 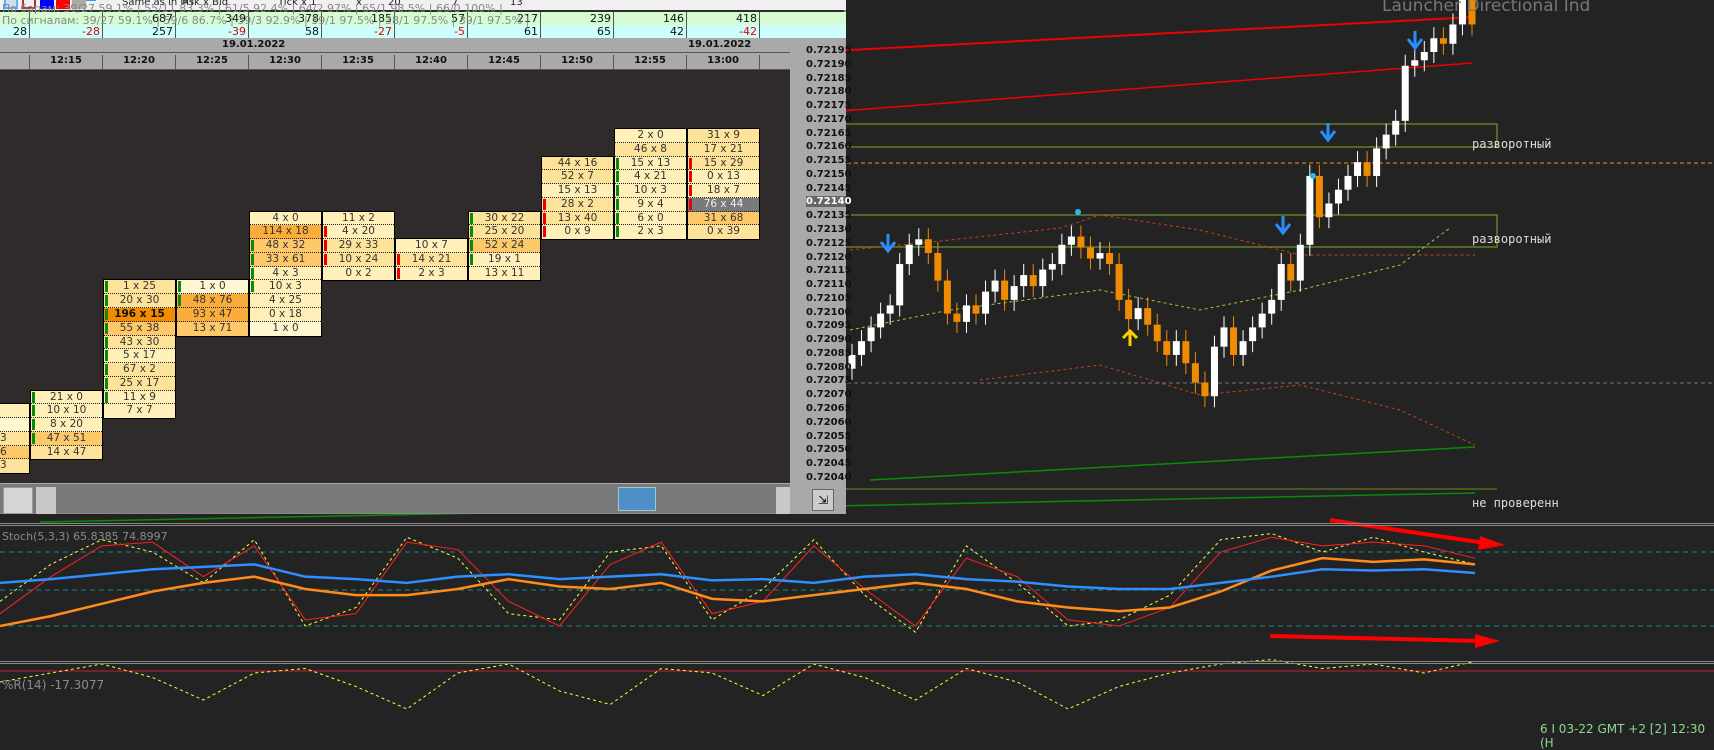 I want to click on cluster-value: 31 x 9, so click(x=723, y=135).